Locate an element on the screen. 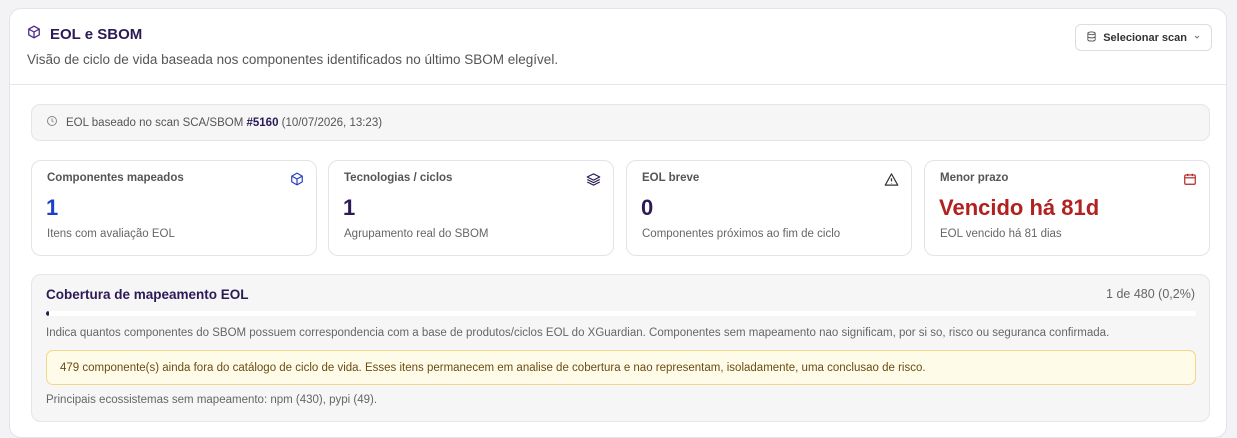 The image size is (1237, 438). stat-desc: Componentes próximos ao fim de ciclo is located at coordinates (741, 234).